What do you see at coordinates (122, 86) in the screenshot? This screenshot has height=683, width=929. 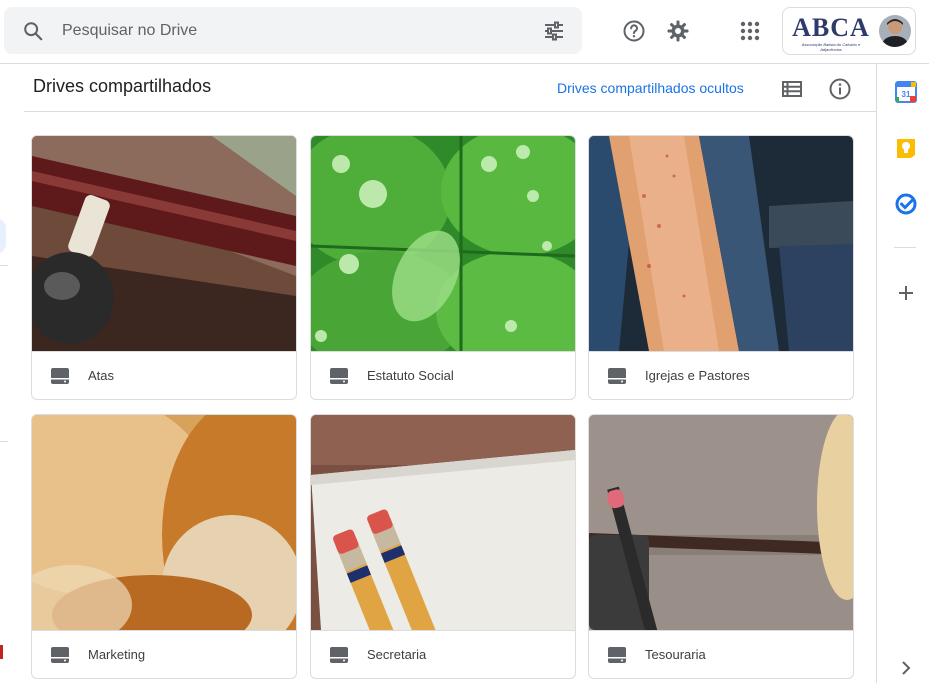 I see `page-title: Drives compartilhados` at bounding box center [122, 86].